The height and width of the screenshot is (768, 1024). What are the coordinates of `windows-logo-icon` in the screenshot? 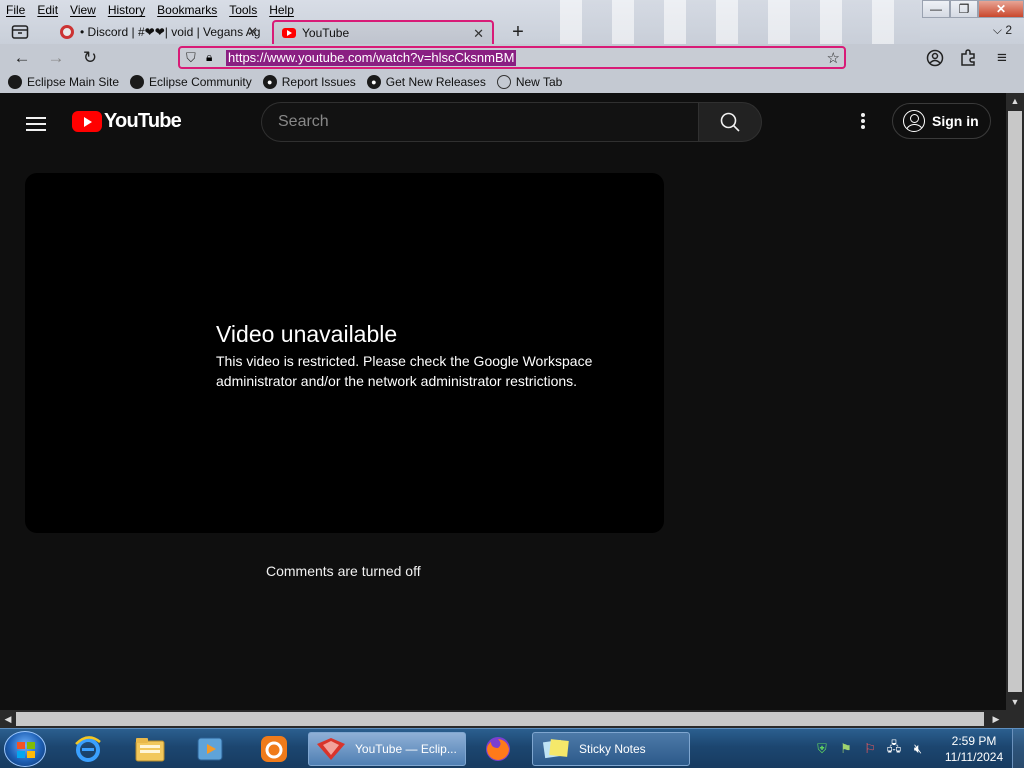 It's located at (26, 750).